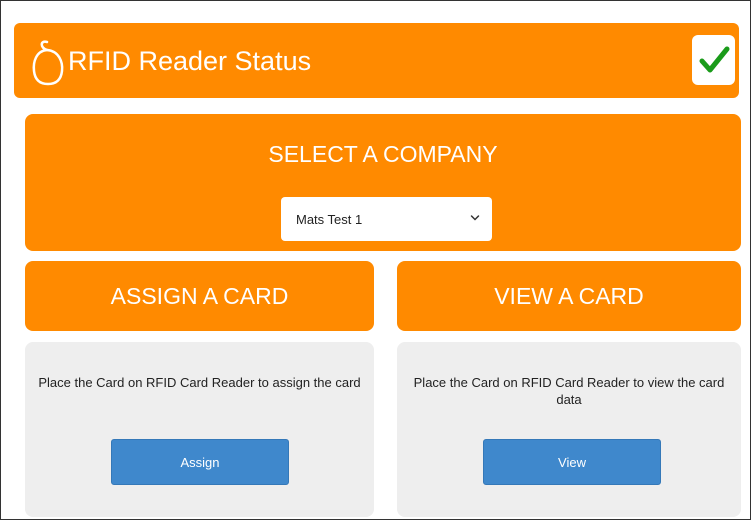 The height and width of the screenshot is (520, 751). I want to click on page-title: RFID Reader Status, so click(190, 61).